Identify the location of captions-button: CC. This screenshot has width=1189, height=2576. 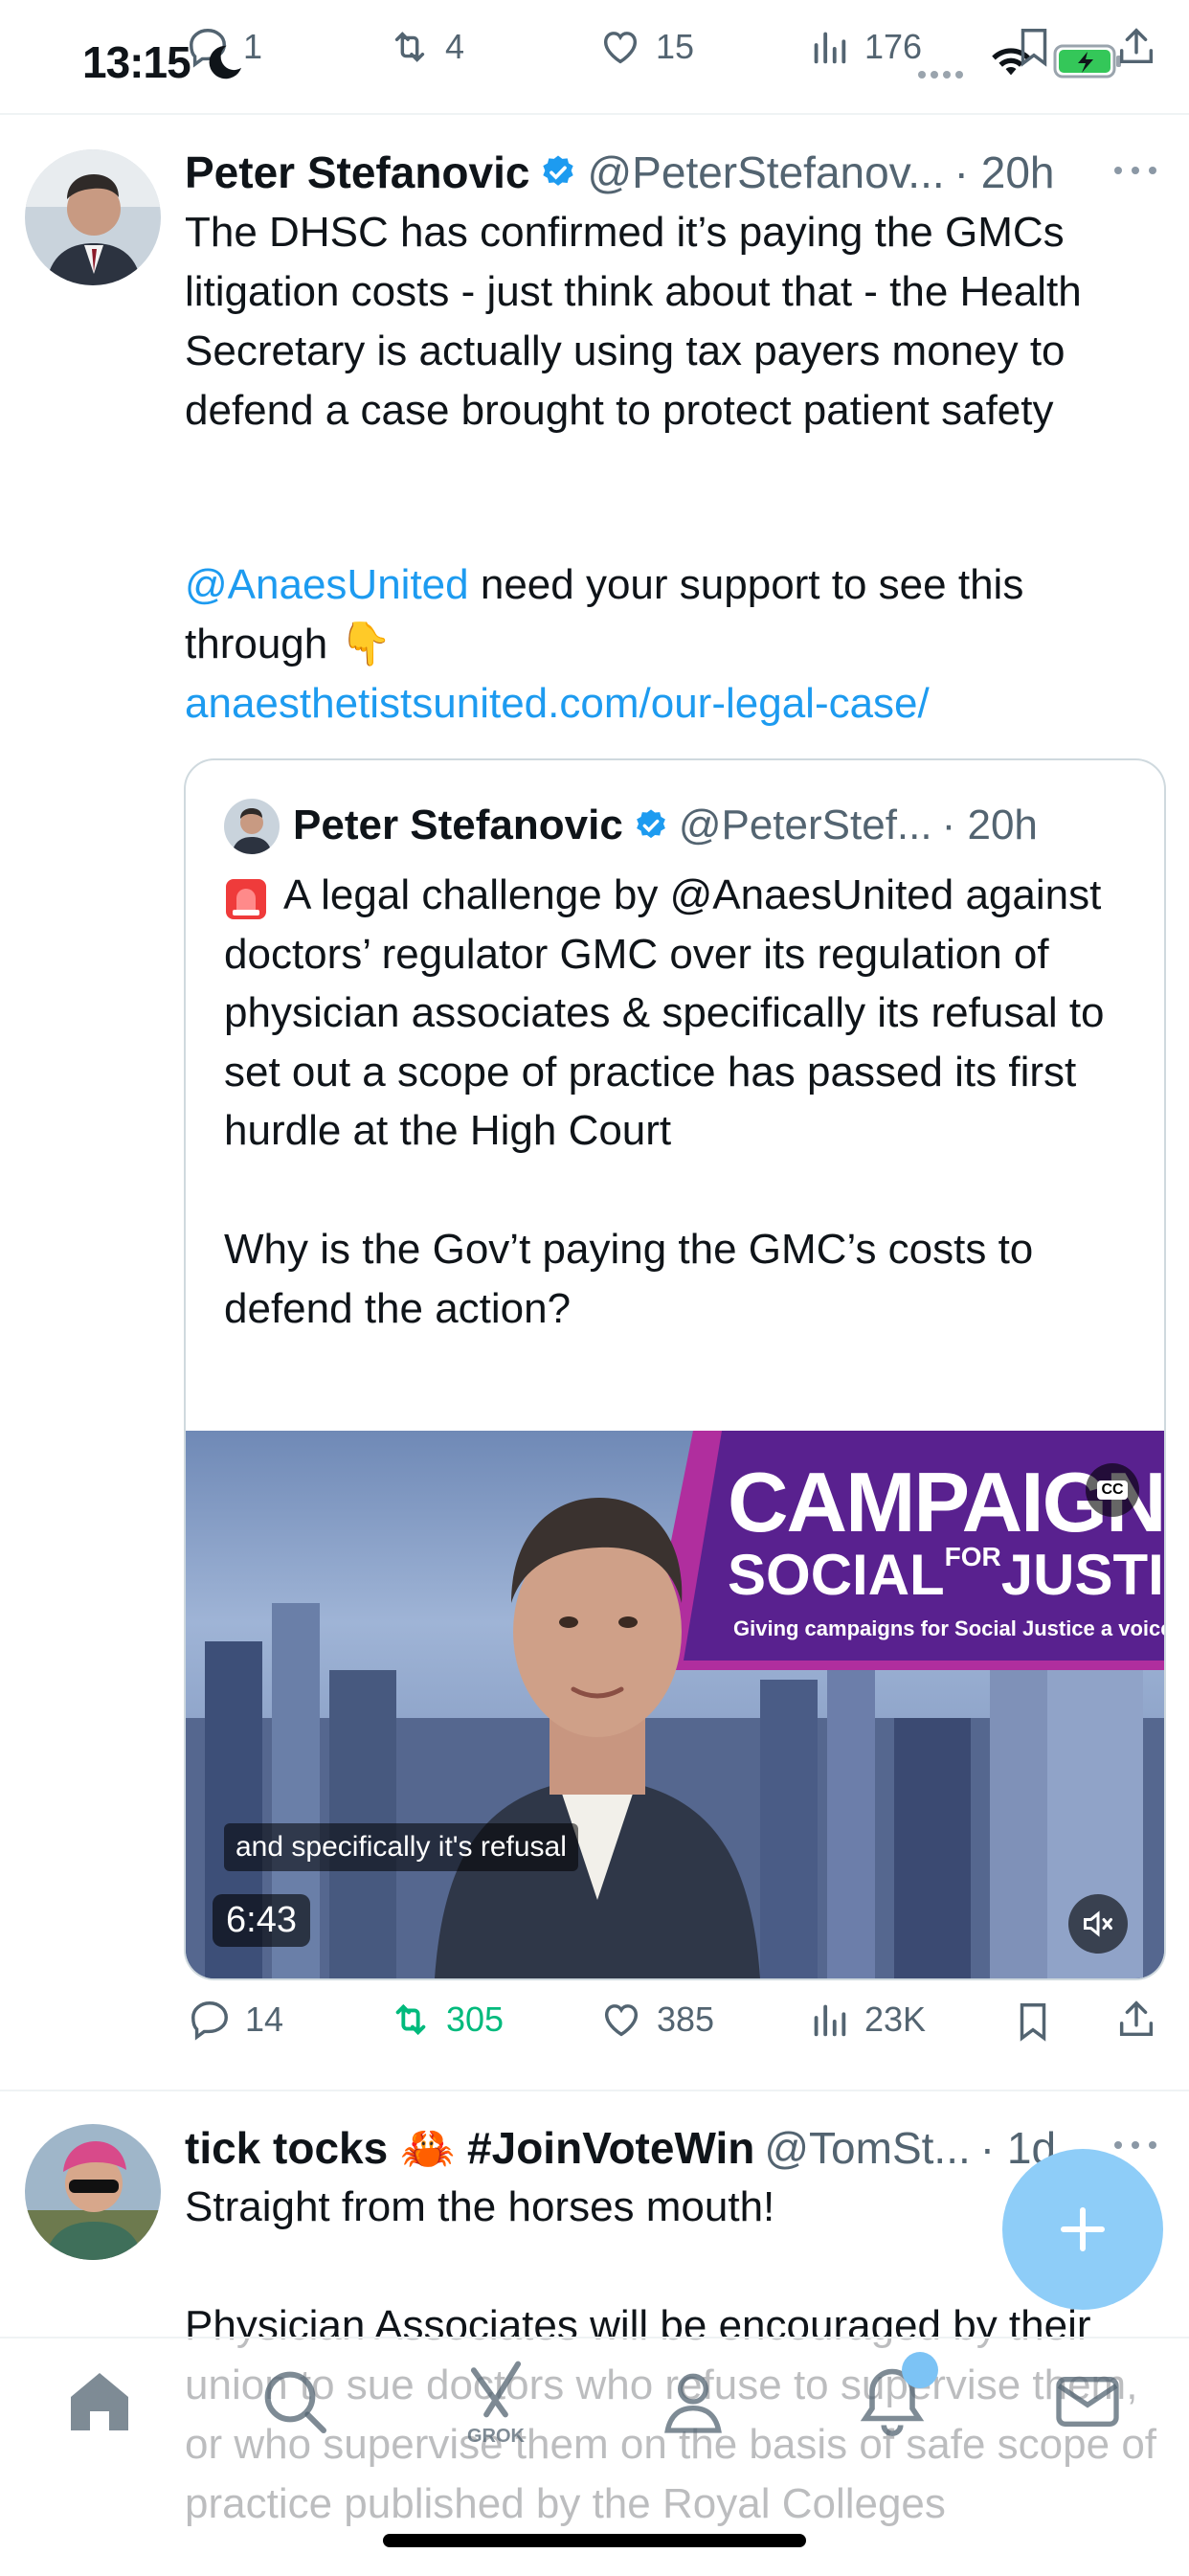
(1112, 1490).